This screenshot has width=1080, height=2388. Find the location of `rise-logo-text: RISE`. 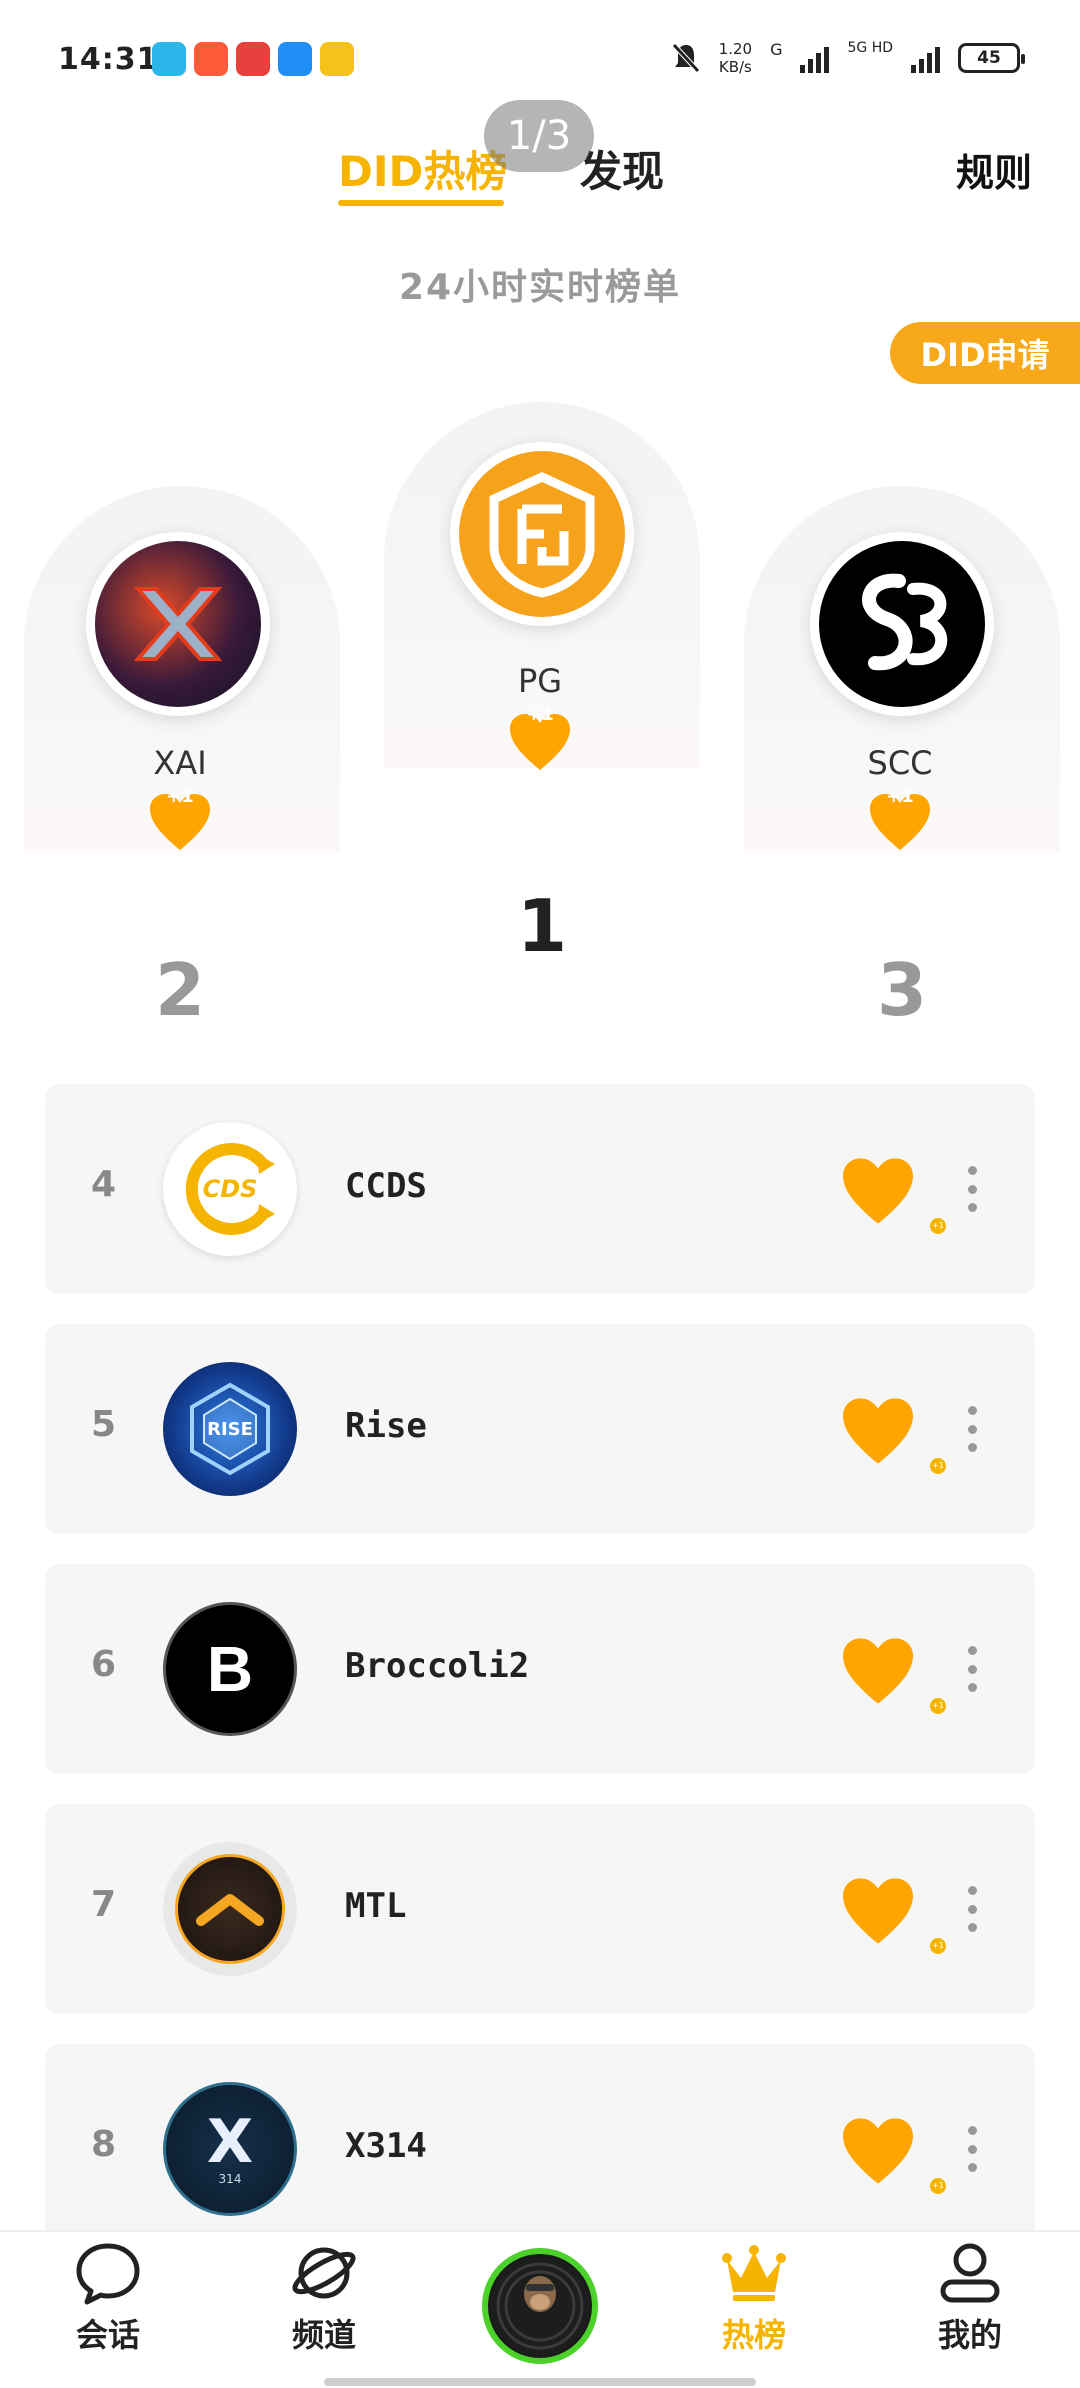

rise-logo-text: RISE is located at coordinates (230, 1429).